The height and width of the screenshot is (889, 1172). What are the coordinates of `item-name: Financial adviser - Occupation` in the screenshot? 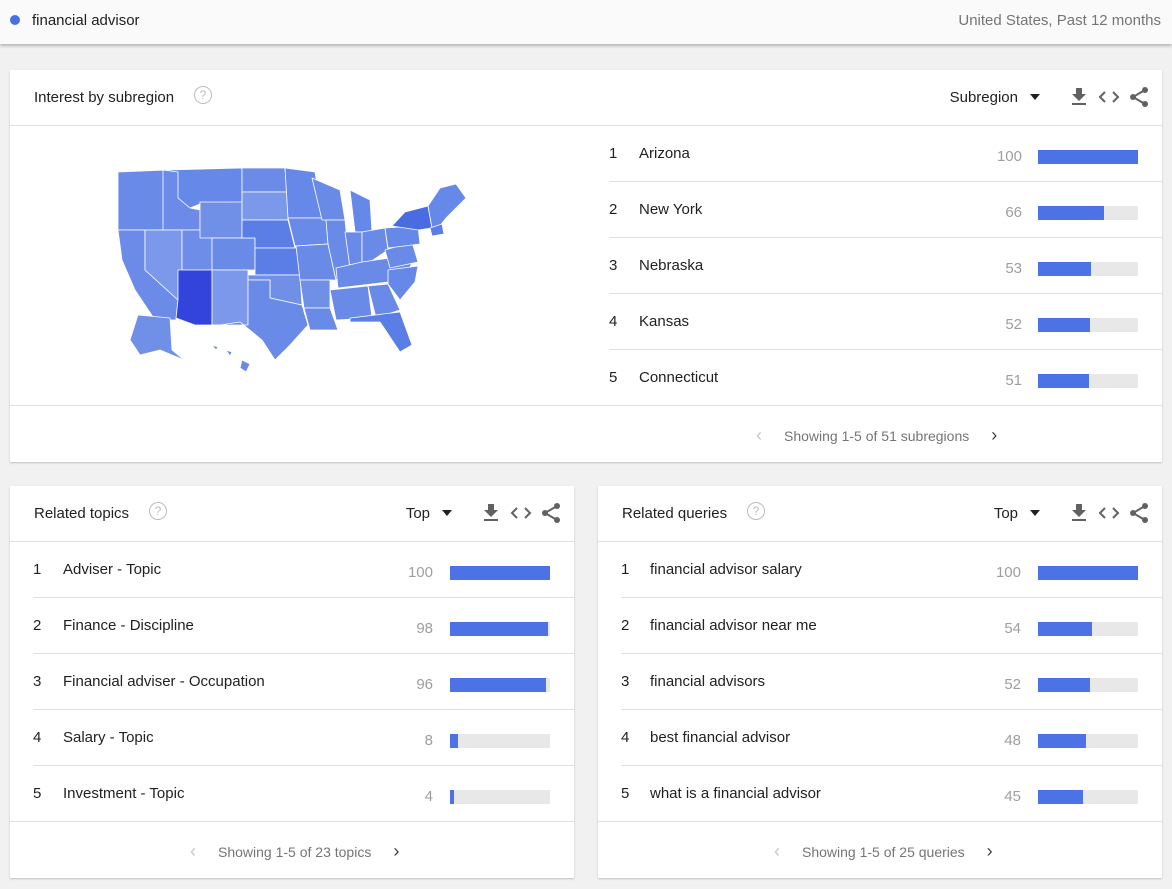 It's located at (164, 681).